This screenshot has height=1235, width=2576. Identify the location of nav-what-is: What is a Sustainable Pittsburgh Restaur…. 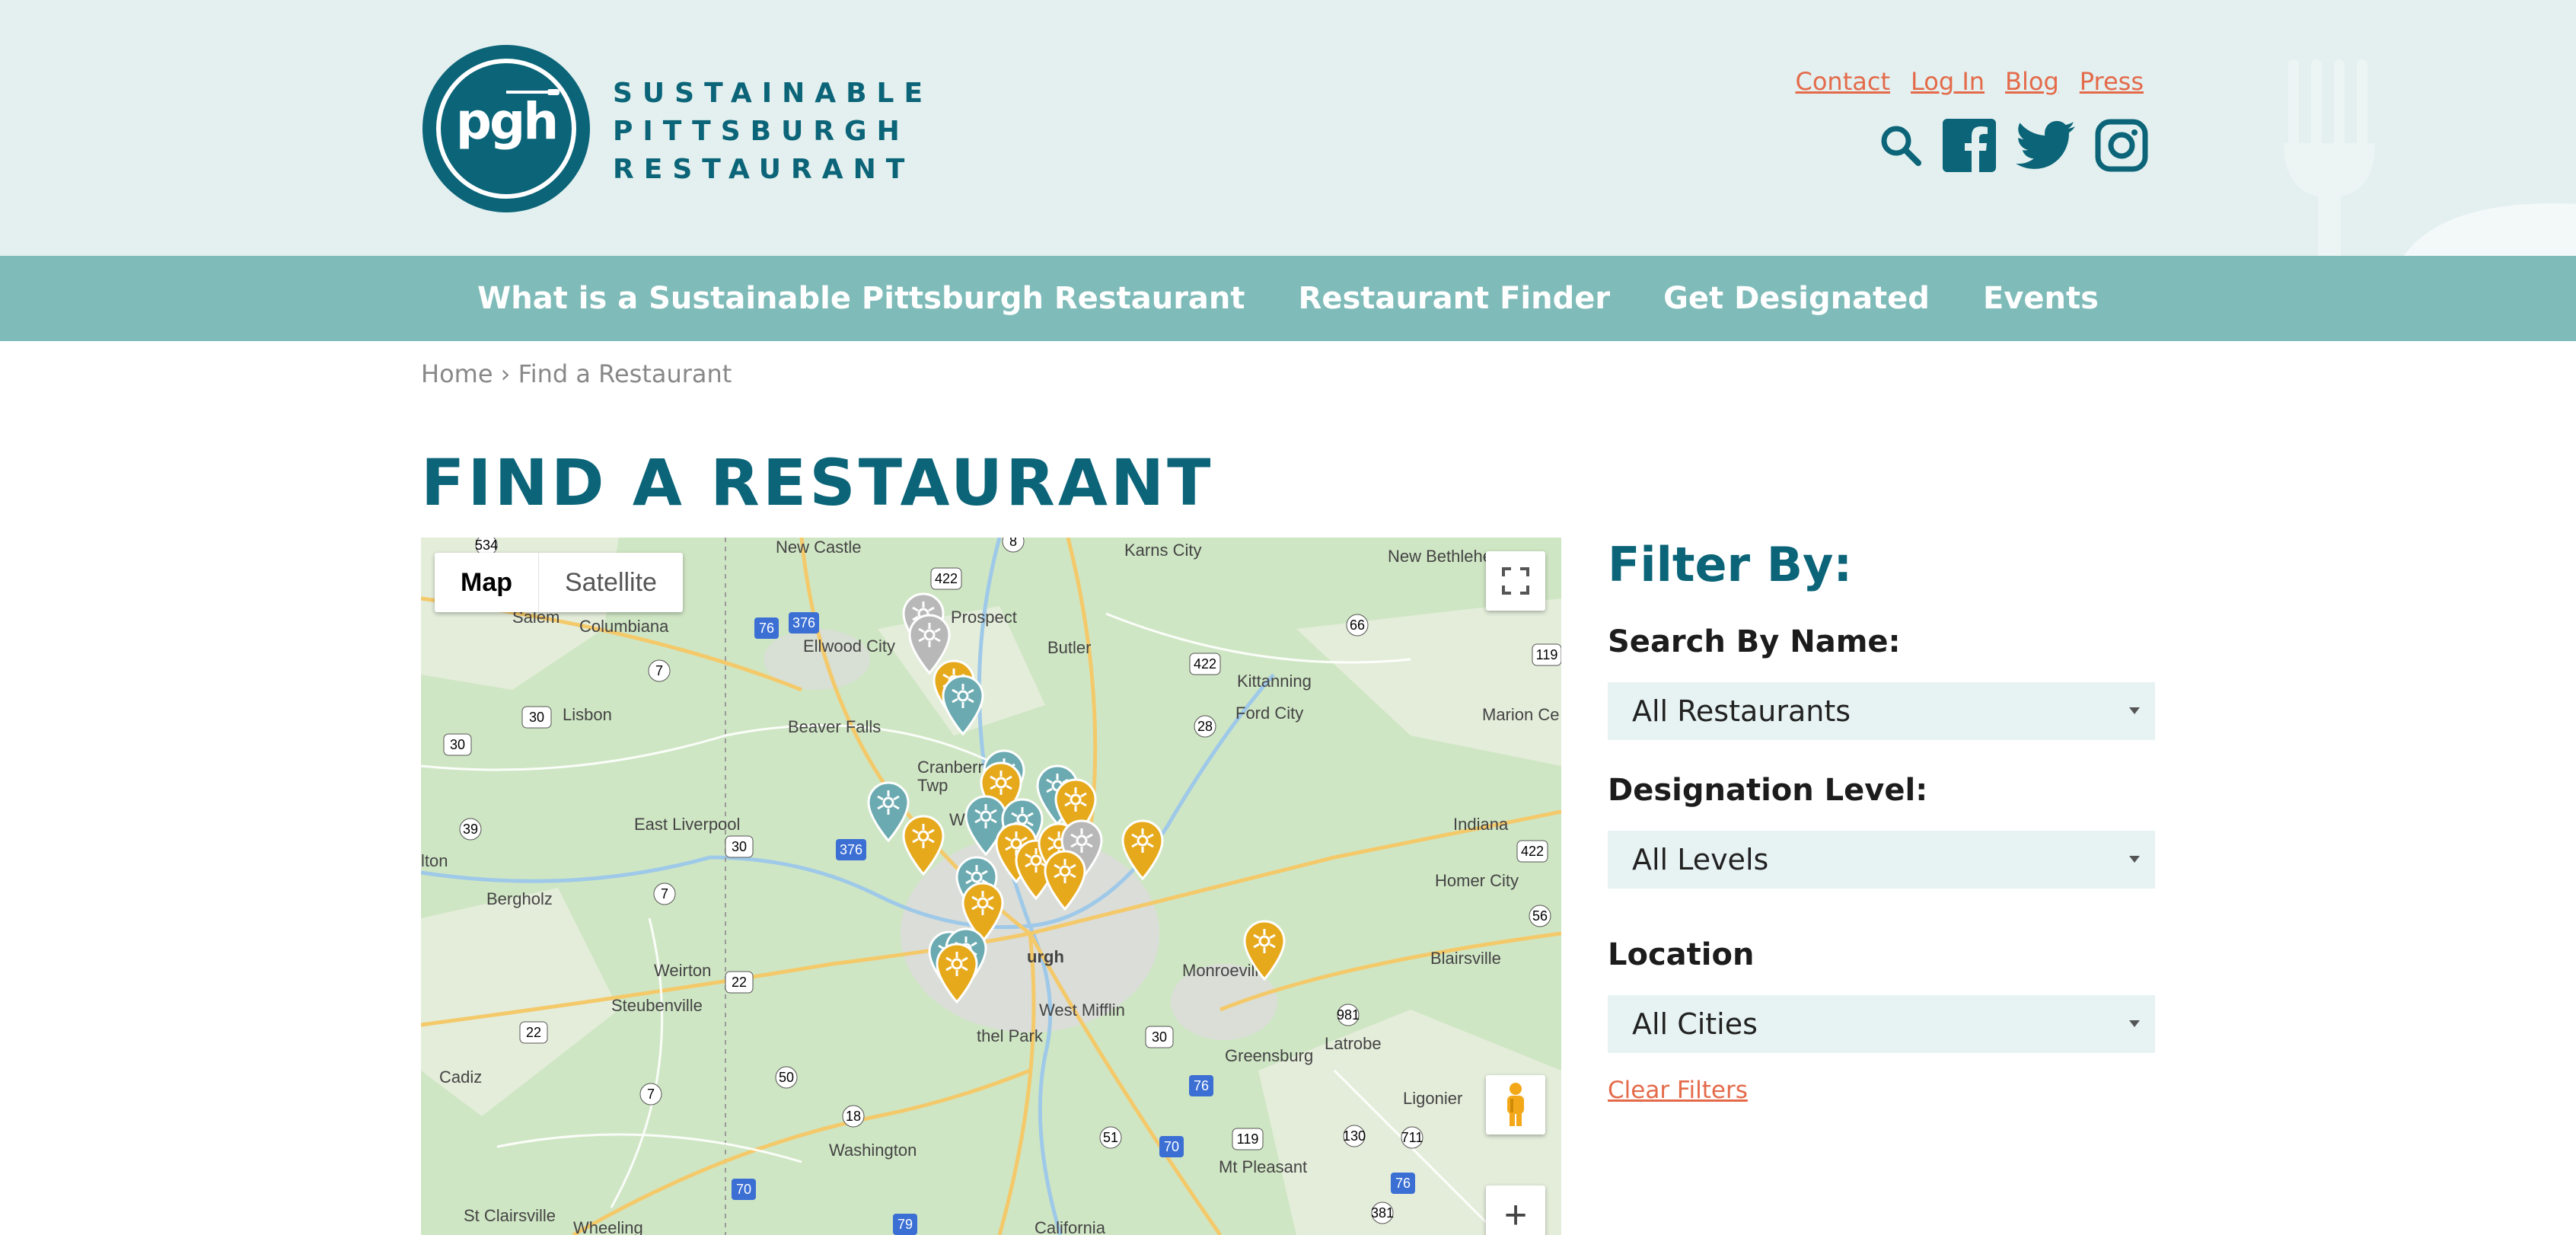
(861, 298).